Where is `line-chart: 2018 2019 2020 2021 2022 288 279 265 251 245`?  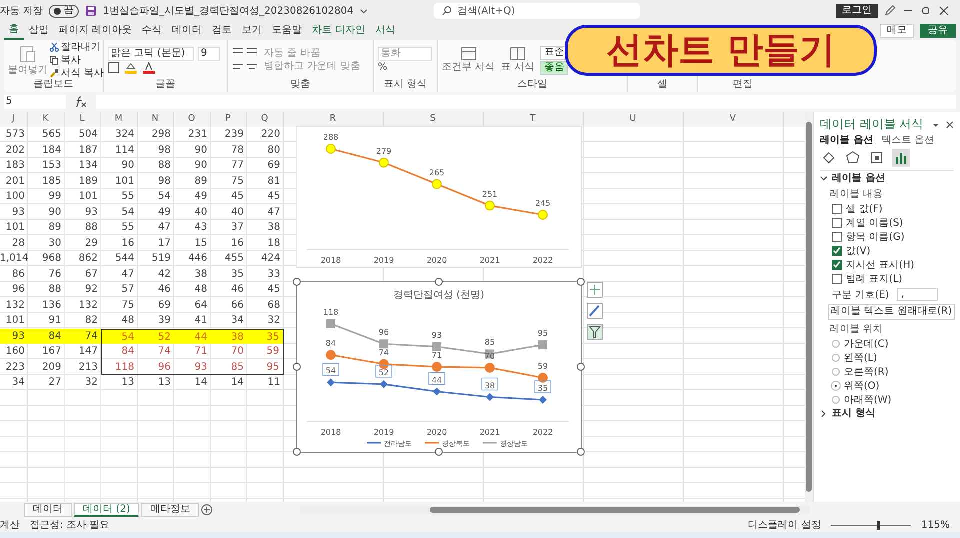
line-chart: 2018 2019 2020 2021 2022 288 279 265 251 245 is located at coordinates (439, 197).